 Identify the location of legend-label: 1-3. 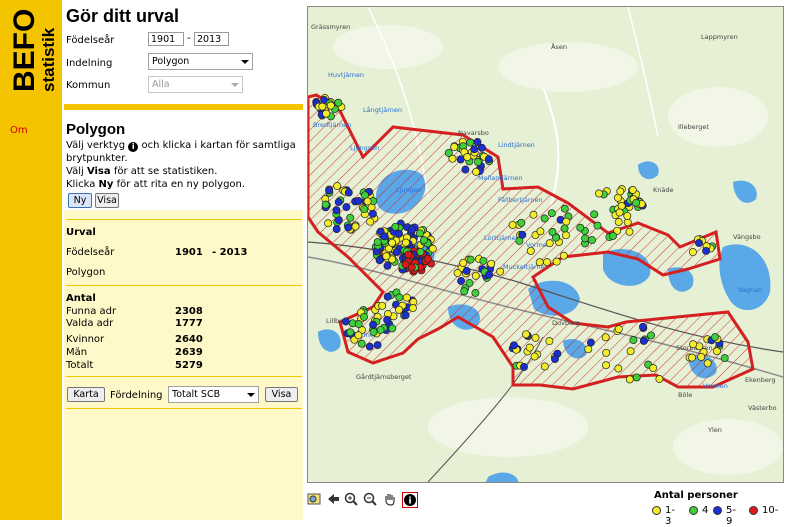
(670, 516).